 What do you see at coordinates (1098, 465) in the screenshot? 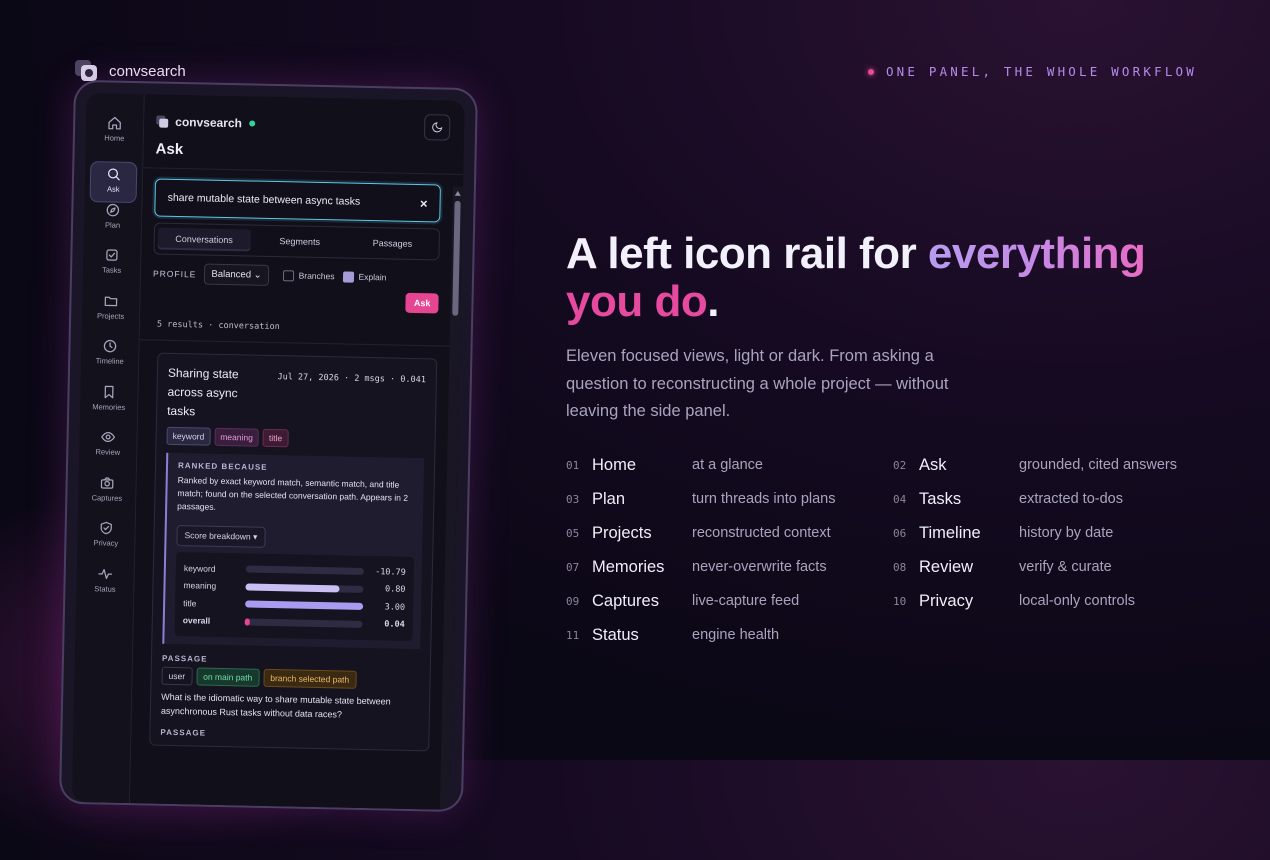
I see `view-desc: grounded, cited answers` at bounding box center [1098, 465].